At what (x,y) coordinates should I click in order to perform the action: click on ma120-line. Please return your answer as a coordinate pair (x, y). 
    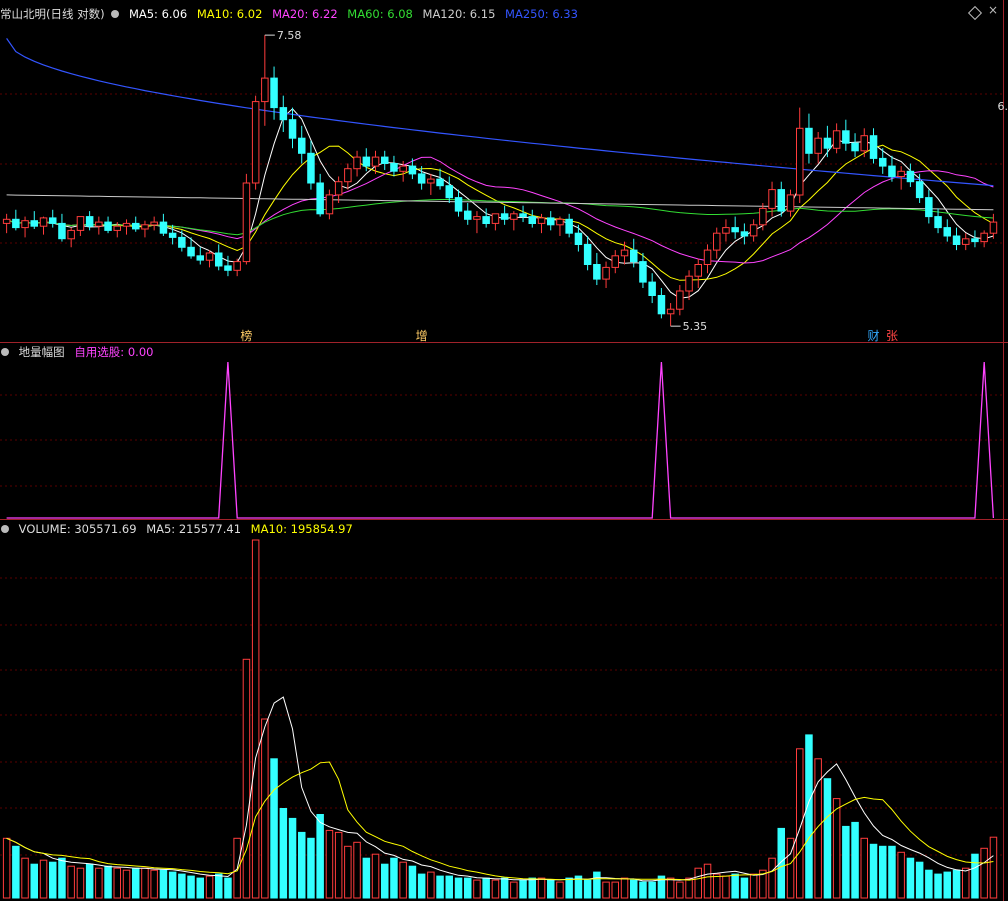
    Looking at the image, I should click on (500, 202).